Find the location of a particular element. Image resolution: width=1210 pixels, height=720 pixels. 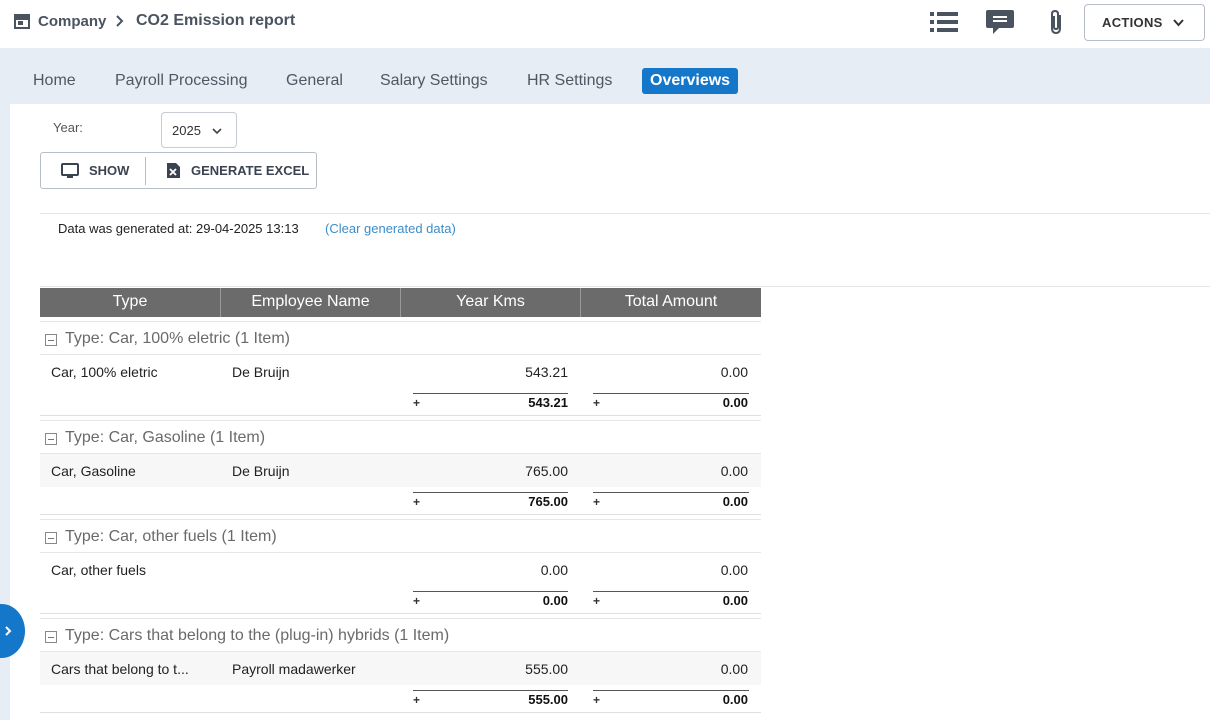

sum-year-kms: 543.21 is located at coordinates (548, 402).